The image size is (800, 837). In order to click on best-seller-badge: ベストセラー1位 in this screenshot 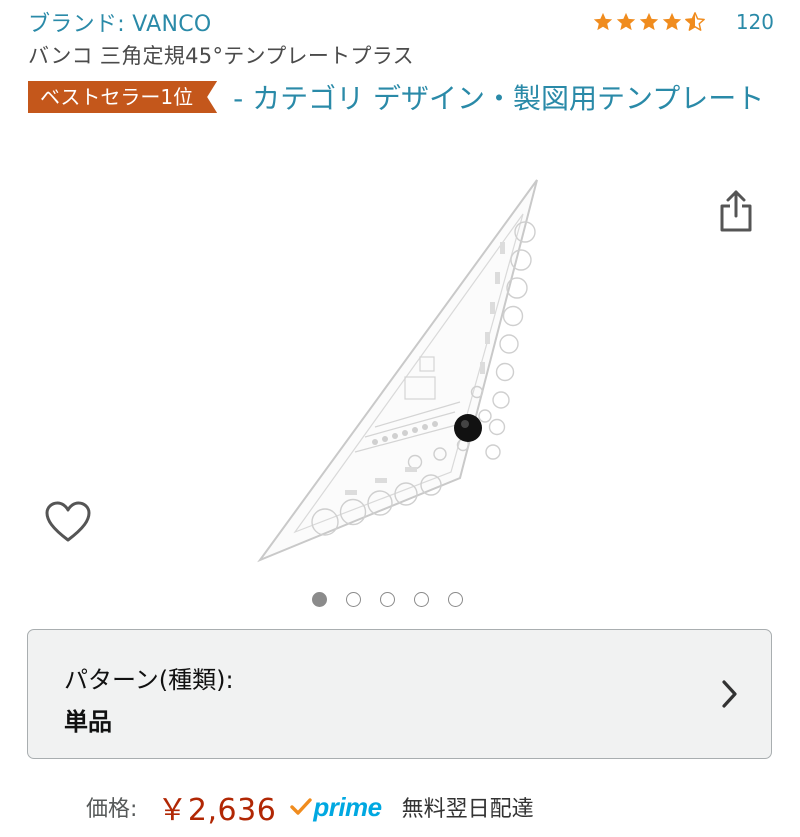, I will do `click(122, 97)`.